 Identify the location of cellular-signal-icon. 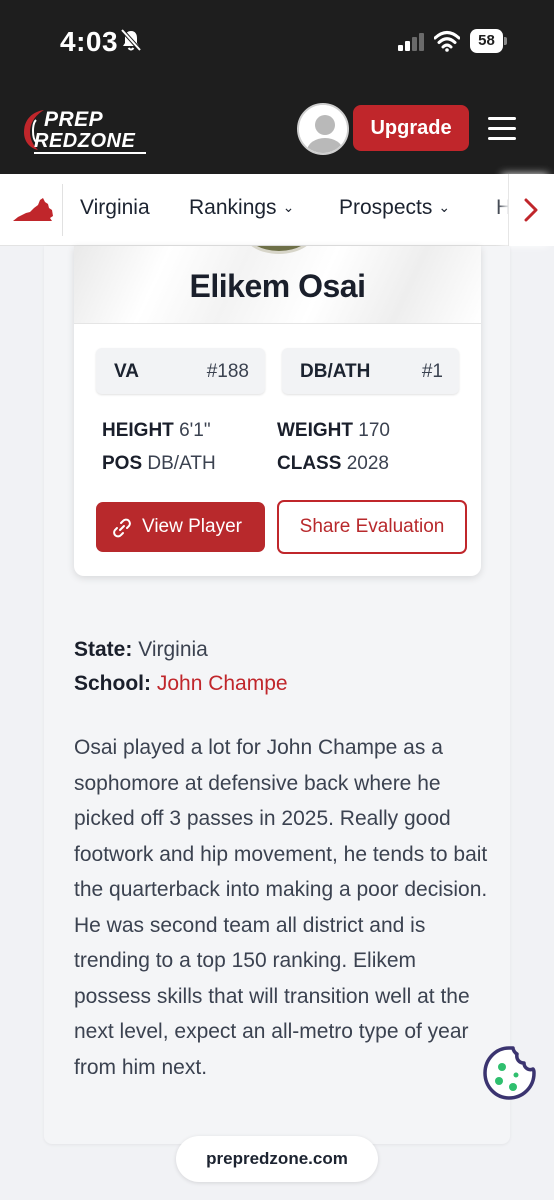
(411, 42).